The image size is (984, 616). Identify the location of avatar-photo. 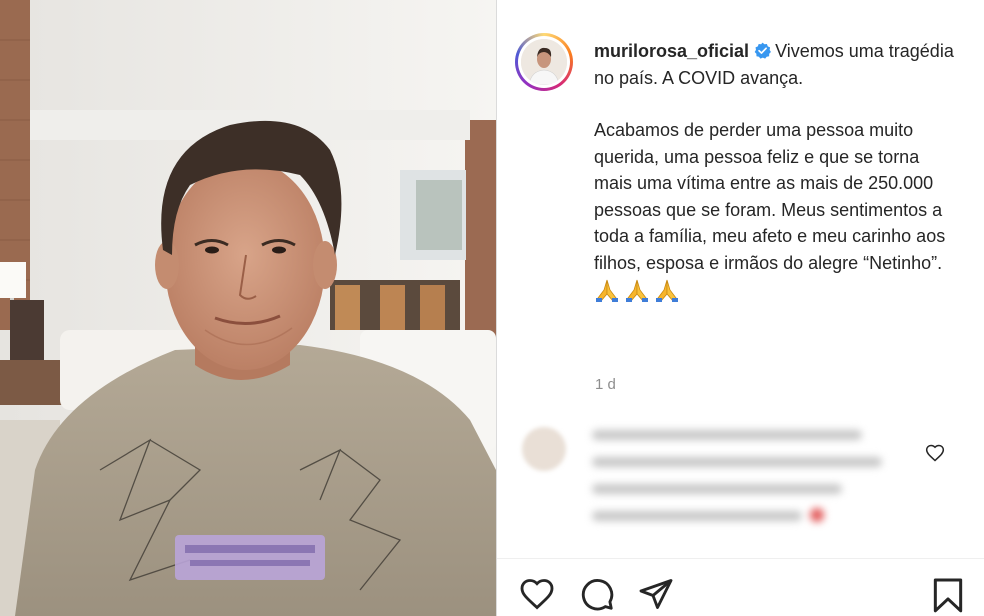
(544, 62).